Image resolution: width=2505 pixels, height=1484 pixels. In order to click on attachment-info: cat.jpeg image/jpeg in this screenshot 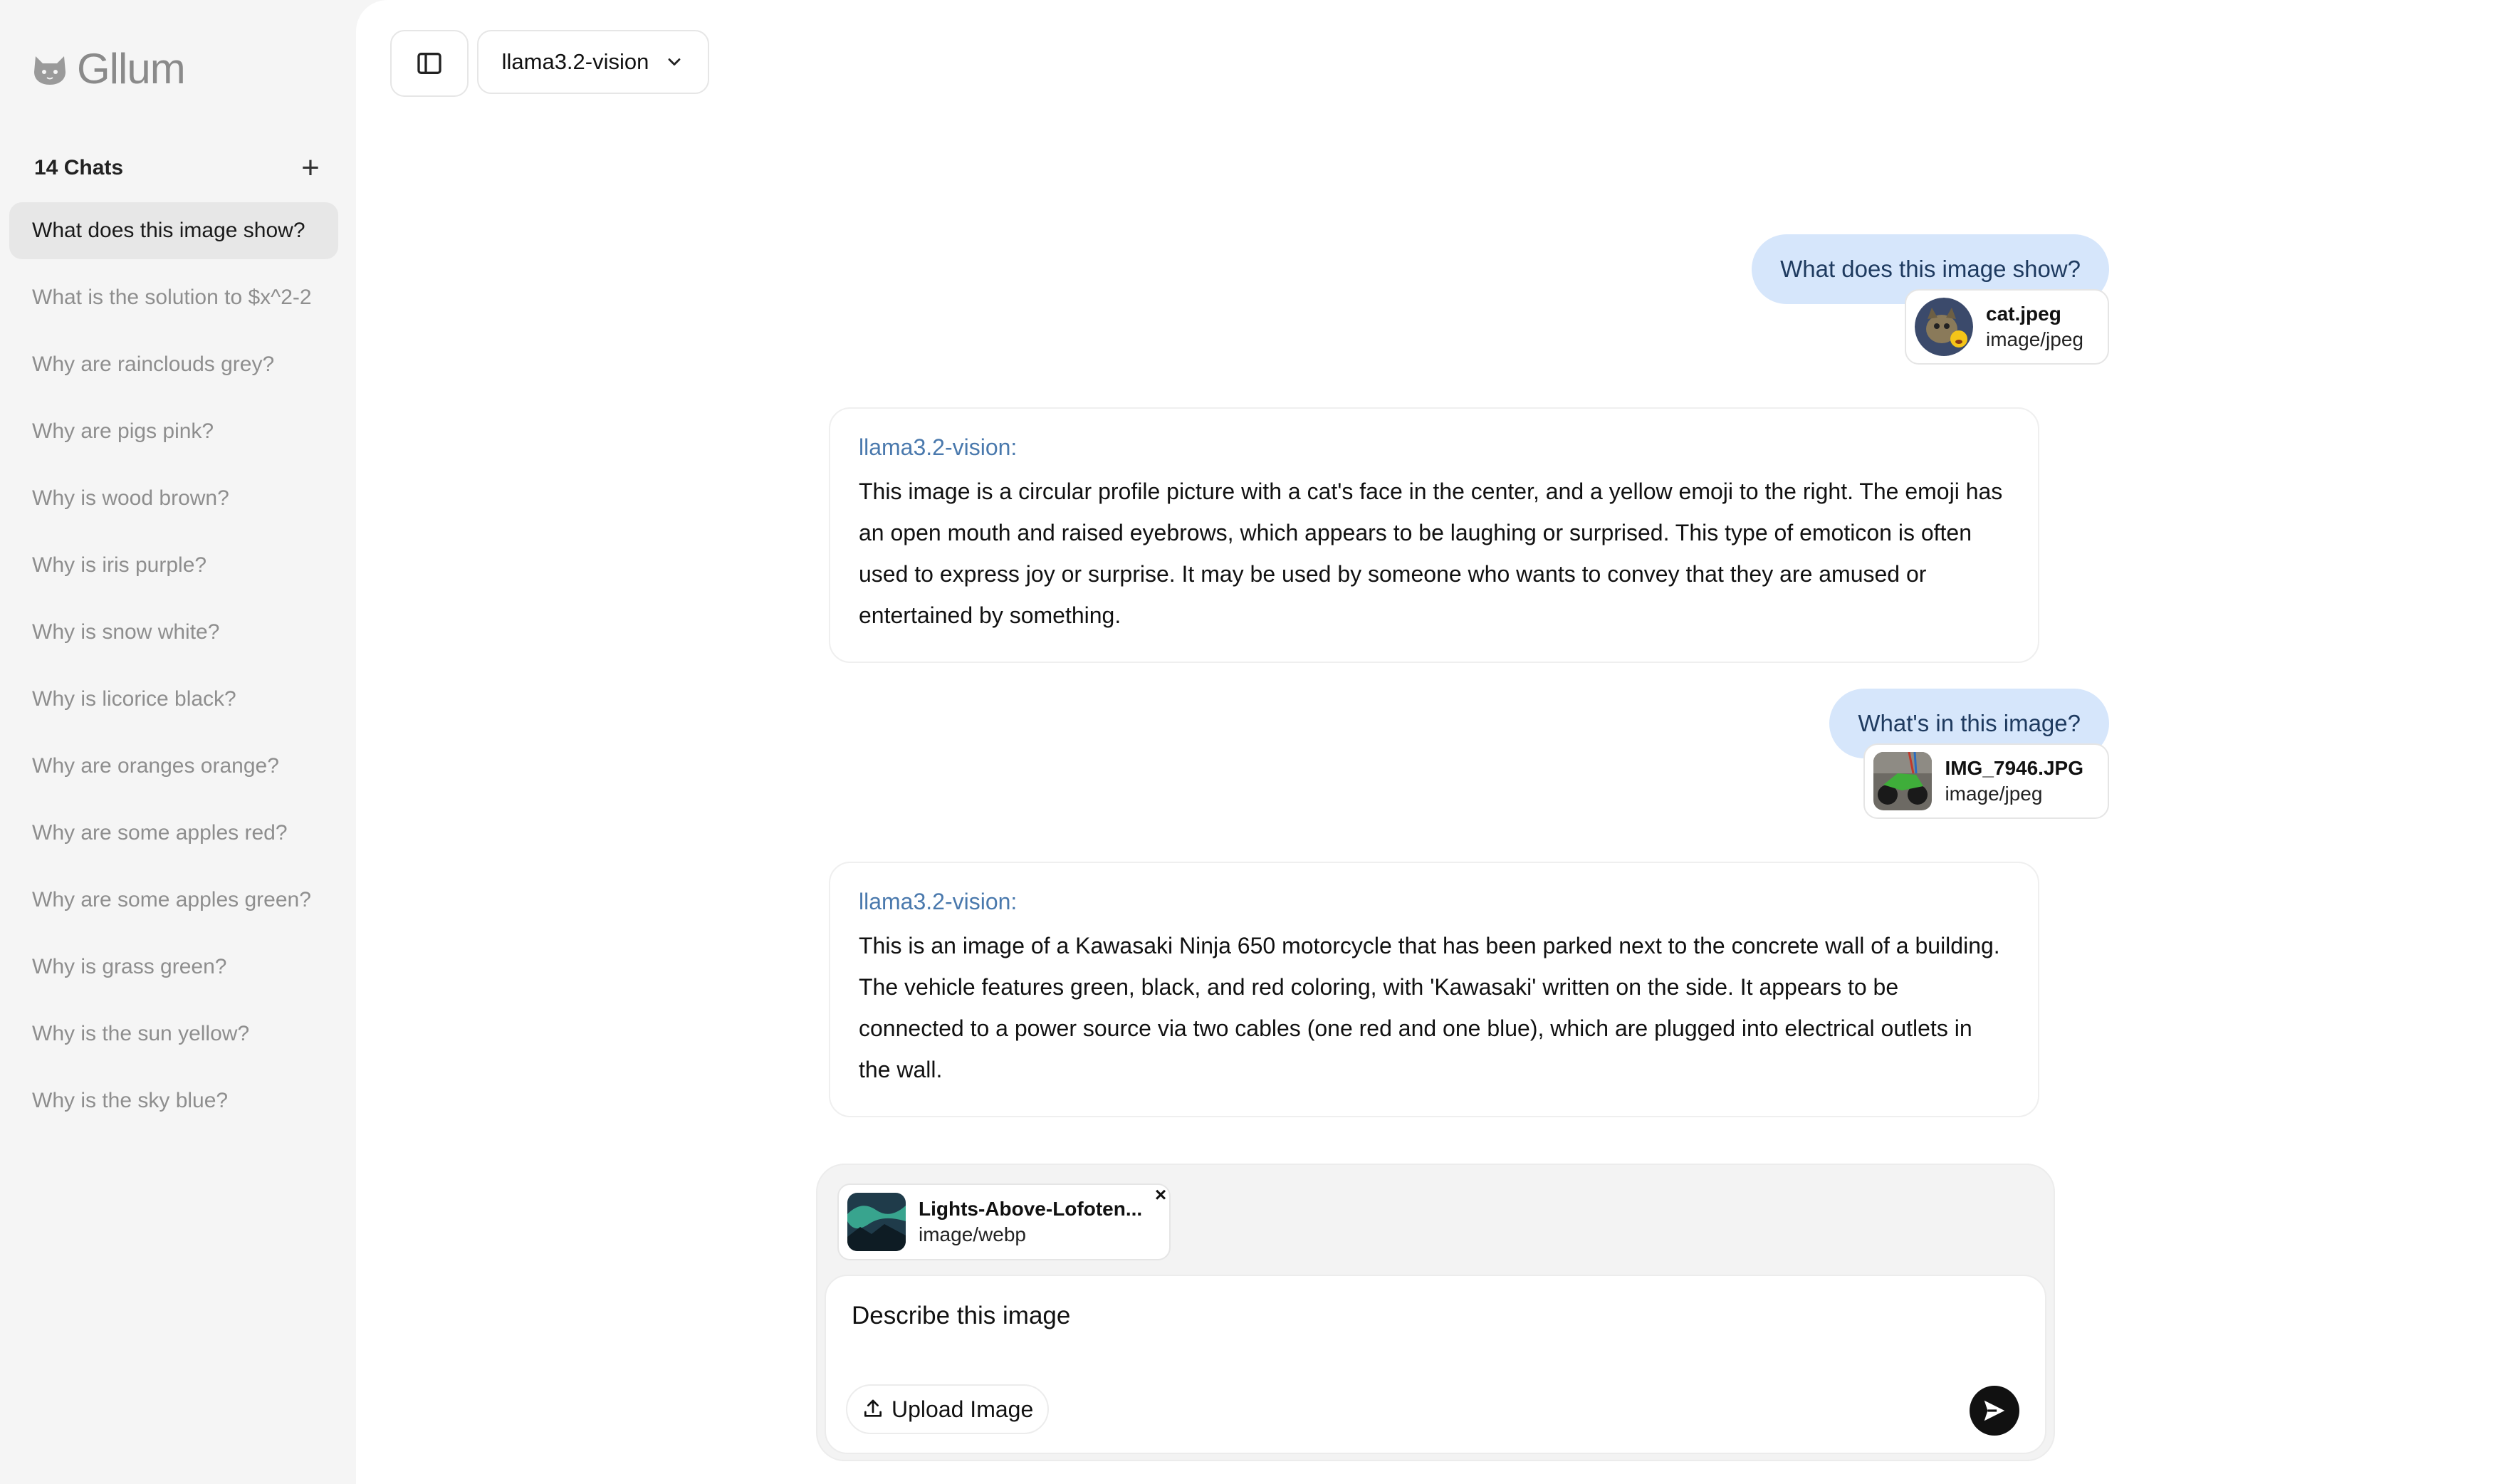, I will do `click(2034, 327)`.